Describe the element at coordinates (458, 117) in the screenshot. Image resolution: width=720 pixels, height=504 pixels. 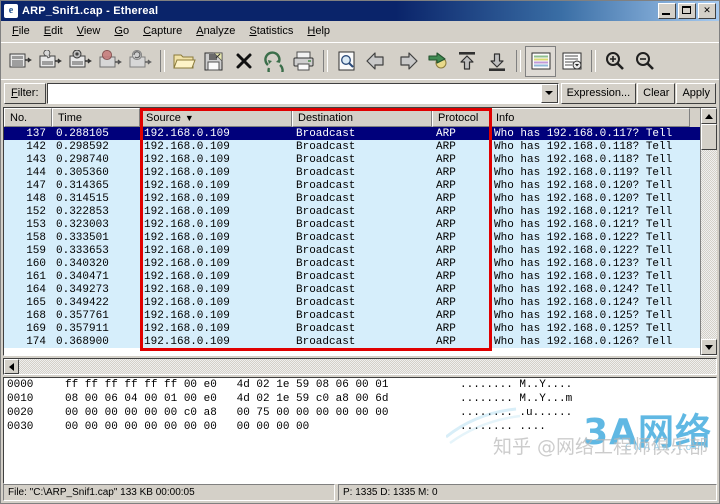
I see `column-header-label: Protocol` at that location.